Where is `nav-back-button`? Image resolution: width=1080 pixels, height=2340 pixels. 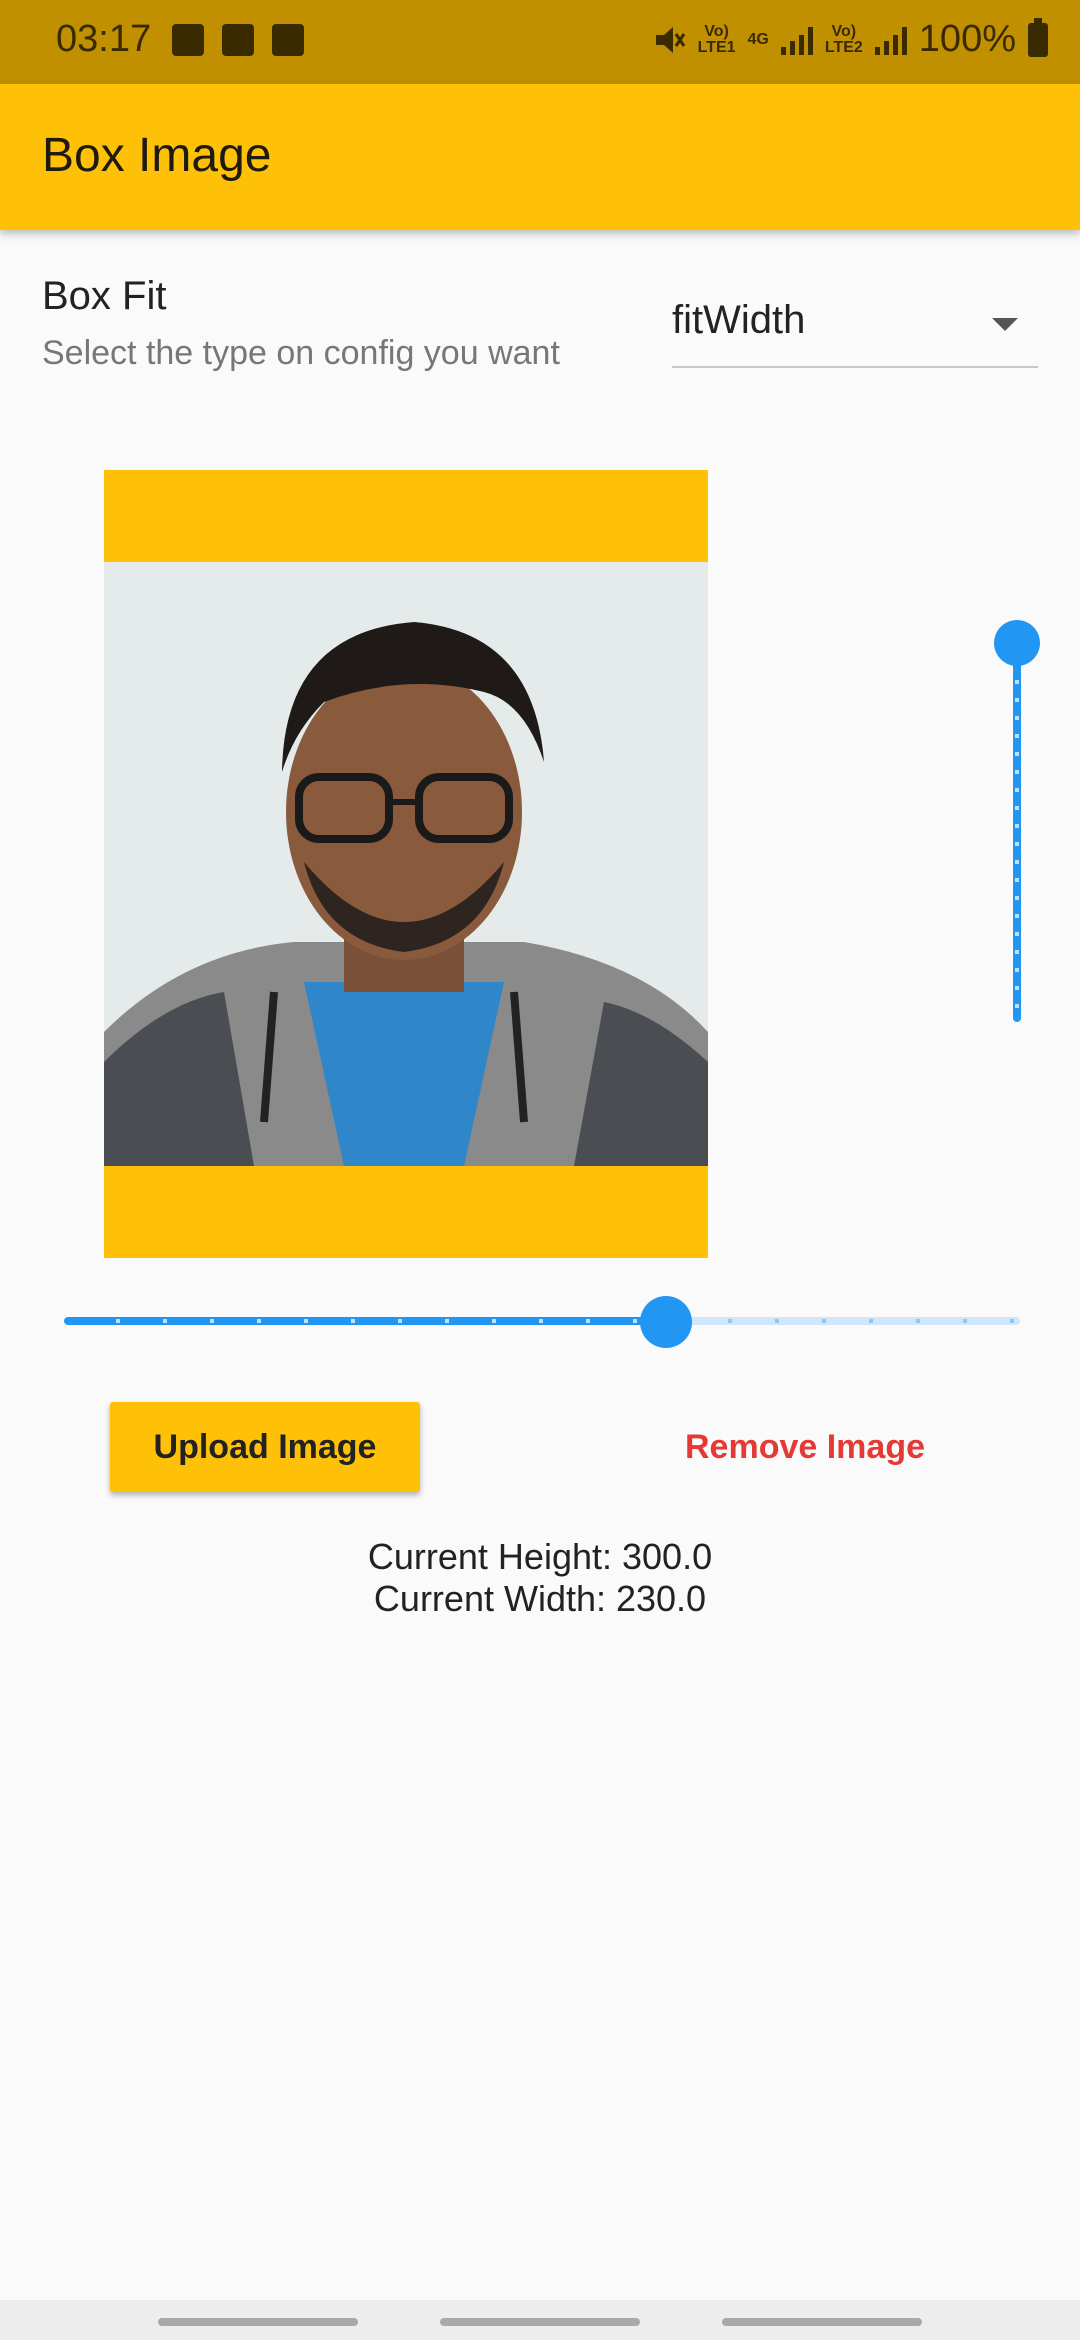 nav-back-button is located at coordinates (822, 2322).